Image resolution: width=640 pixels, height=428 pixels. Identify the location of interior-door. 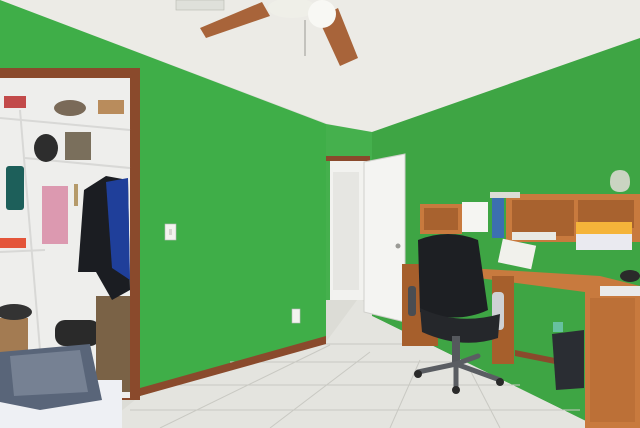
(384, 238).